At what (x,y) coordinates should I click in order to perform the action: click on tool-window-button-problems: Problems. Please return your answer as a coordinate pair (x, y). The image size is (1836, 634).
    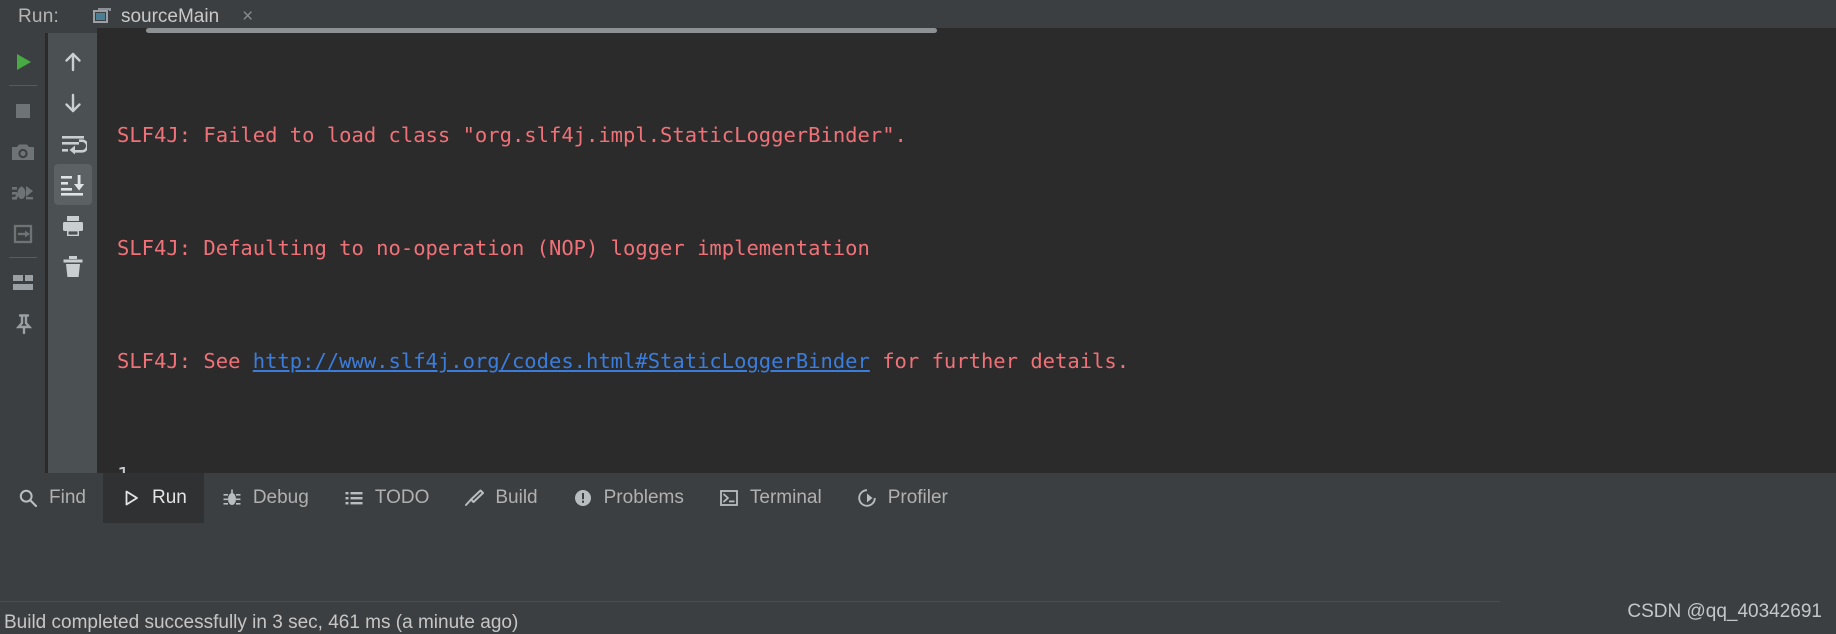
    Looking at the image, I should click on (628, 498).